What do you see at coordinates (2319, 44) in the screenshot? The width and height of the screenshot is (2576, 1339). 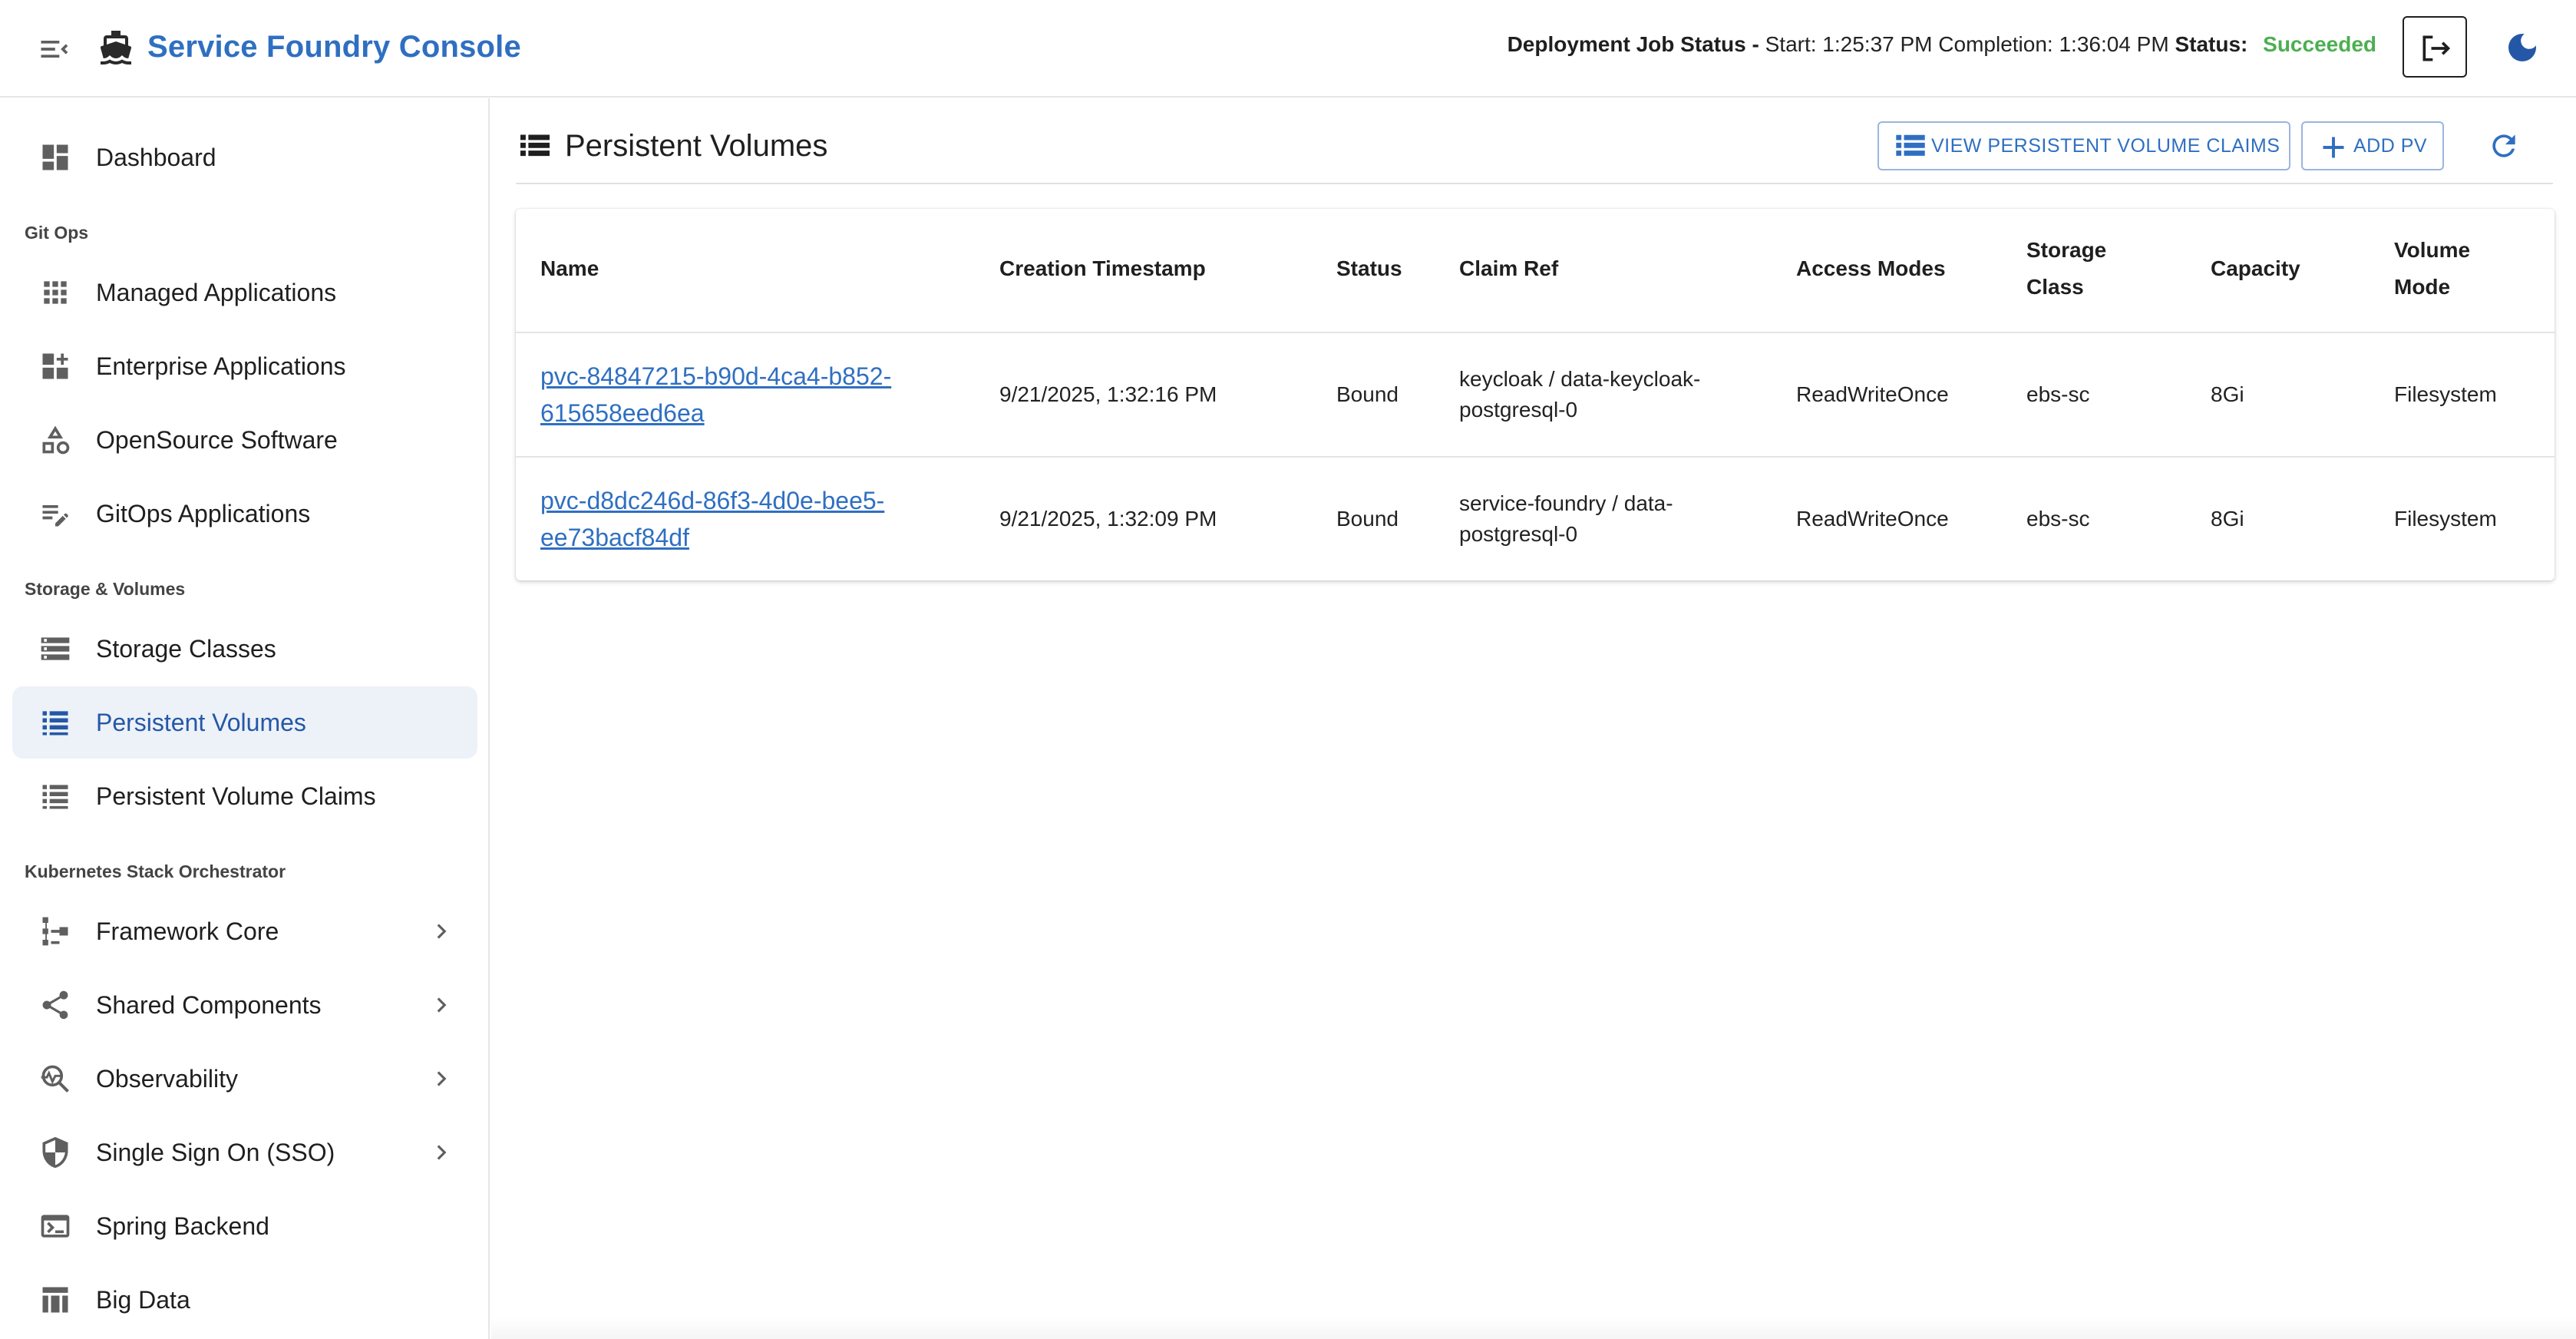 I see `job-status-badge: Succeeded` at bounding box center [2319, 44].